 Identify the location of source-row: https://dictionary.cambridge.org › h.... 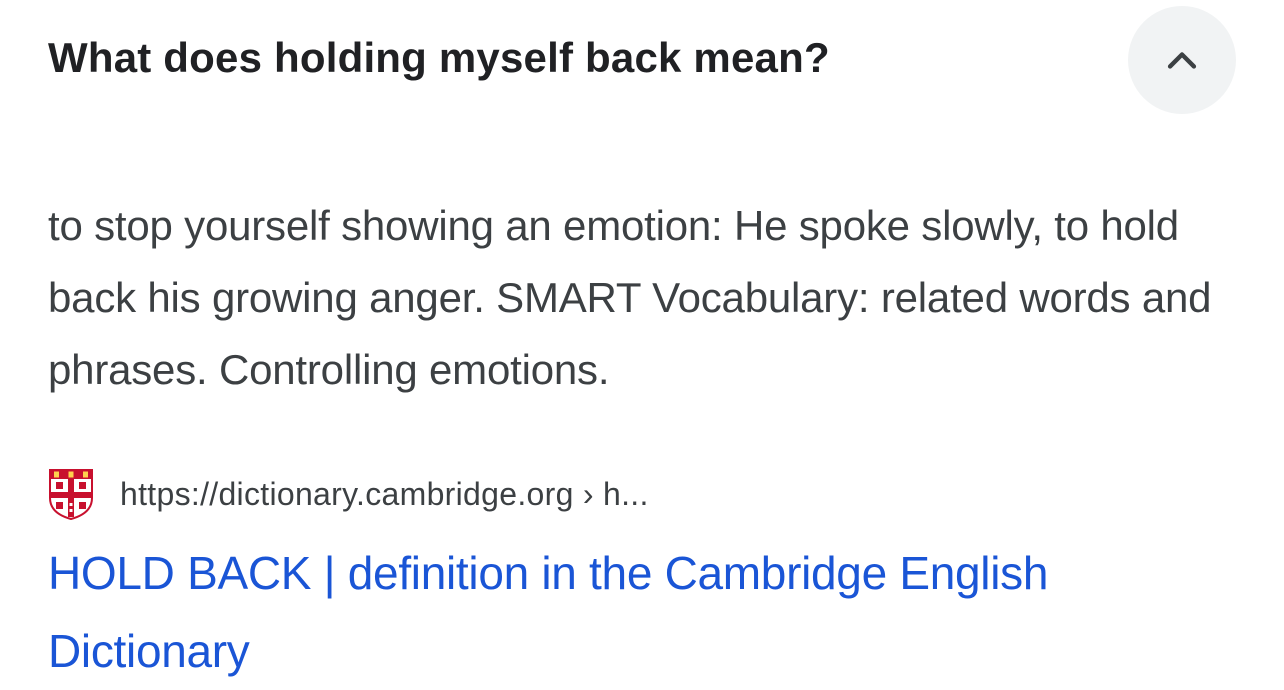
(348, 494).